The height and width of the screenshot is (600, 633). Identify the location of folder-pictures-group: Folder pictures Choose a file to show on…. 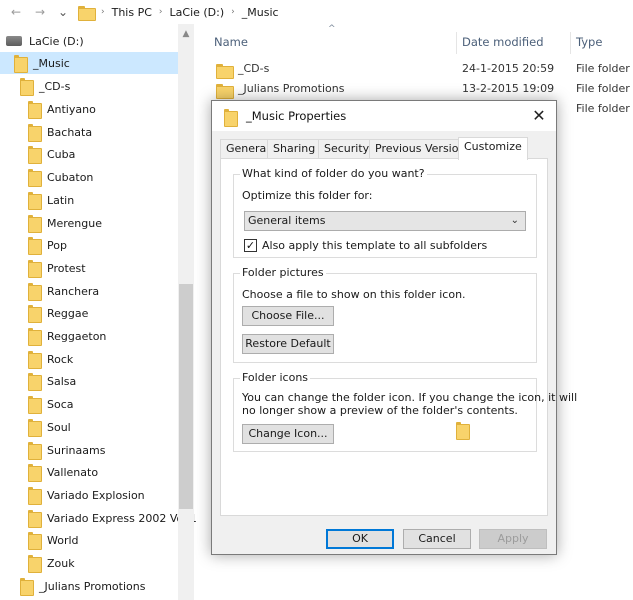
(385, 314).